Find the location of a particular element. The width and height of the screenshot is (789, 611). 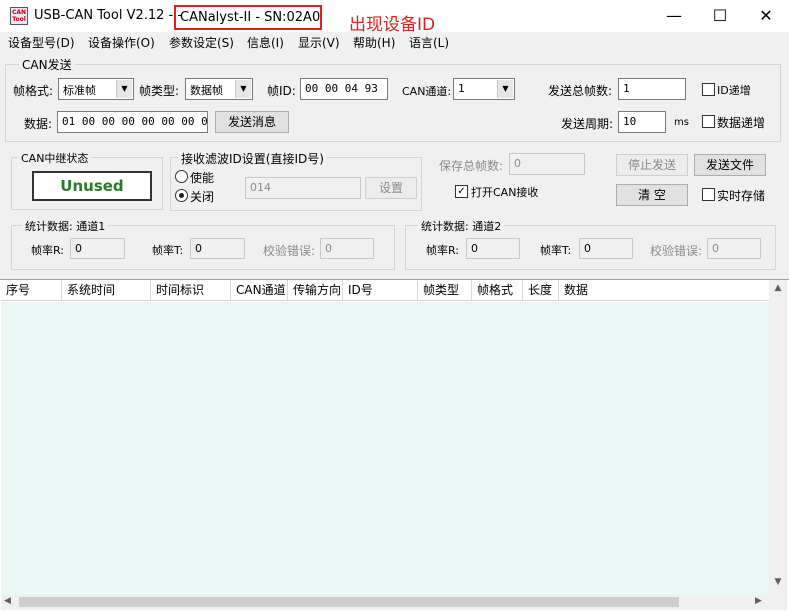

app-icon: CAN Tool is located at coordinates (19, 16).